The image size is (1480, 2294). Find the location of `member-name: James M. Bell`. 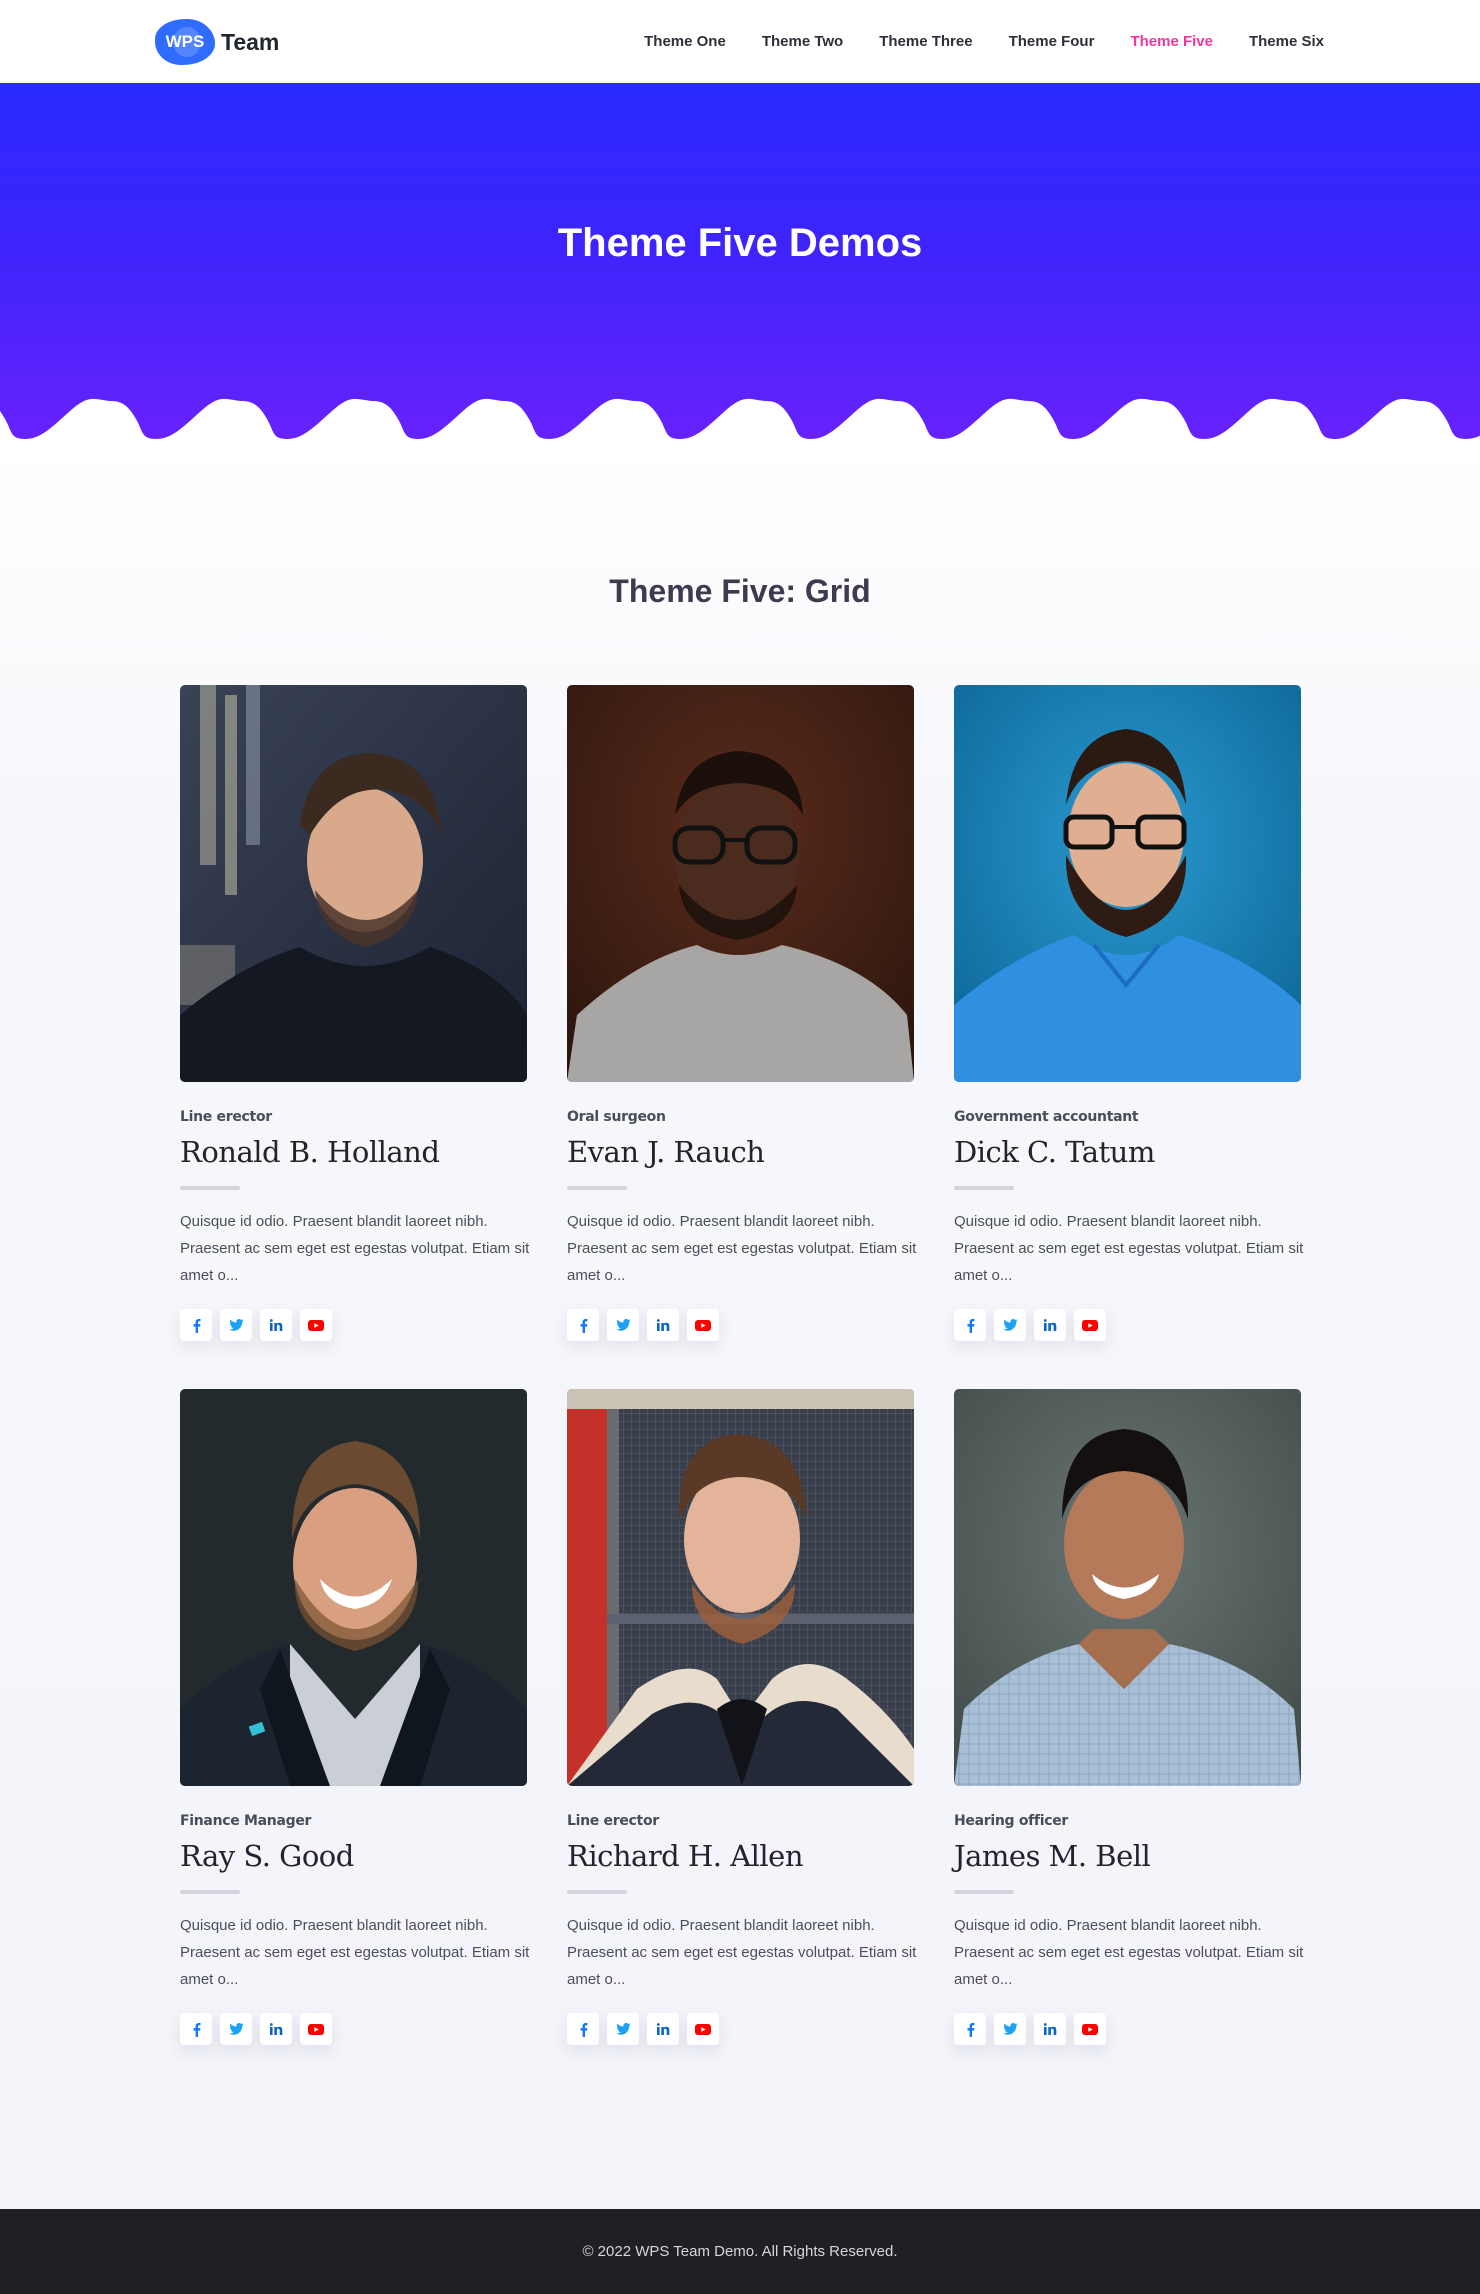

member-name: James M. Bell is located at coordinates (1127, 1856).